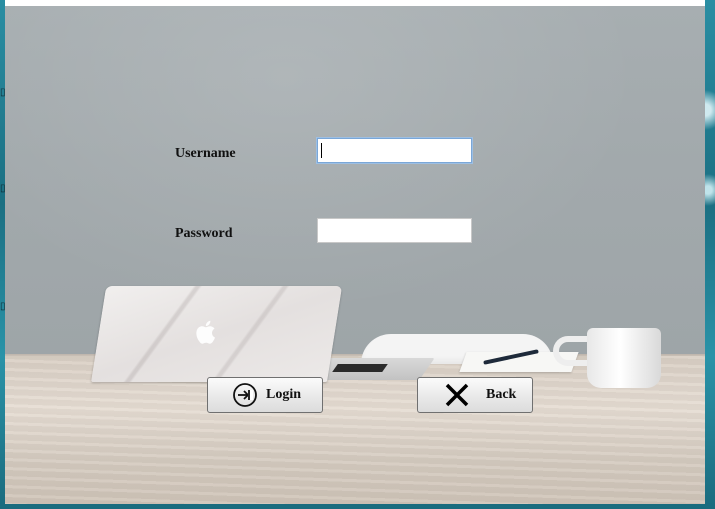  What do you see at coordinates (204, 233) in the screenshot?
I see `password-label: Password` at bounding box center [204, 233].